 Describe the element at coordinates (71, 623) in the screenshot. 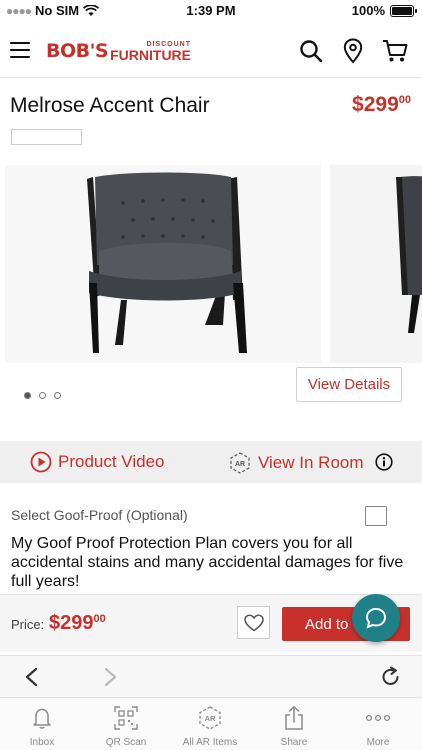

I see `buy-price-dollars: $299` at that location.